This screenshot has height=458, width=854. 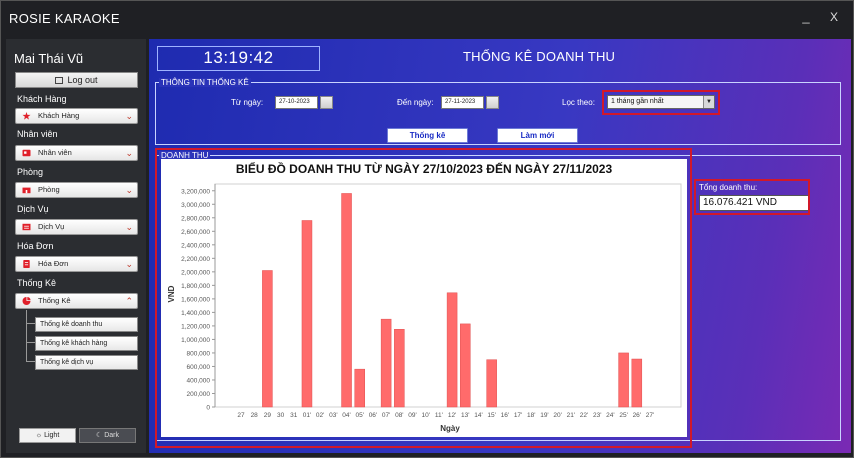 I want to click on y-tick-label: 400,000, so click(x=199, y=380).